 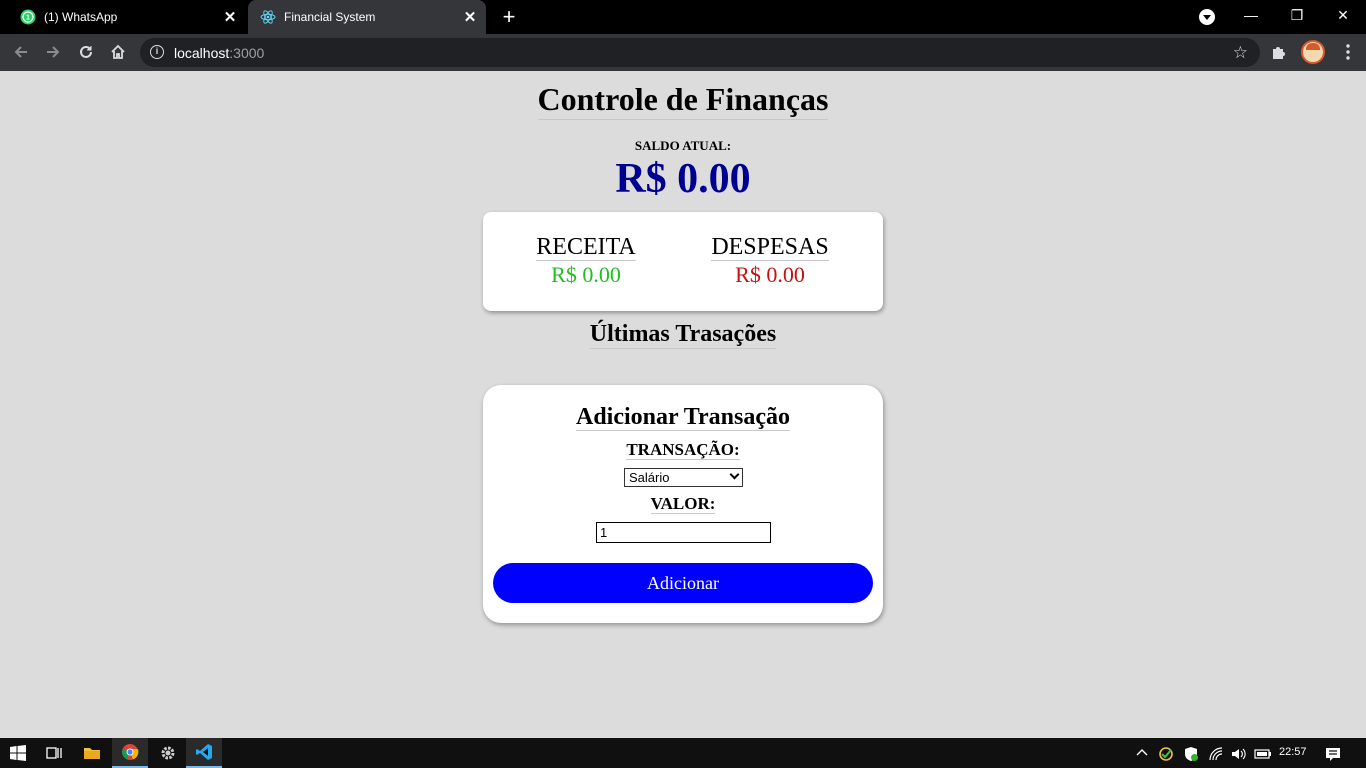 I want to click on battery-icon, so click(x=1263, y=754).